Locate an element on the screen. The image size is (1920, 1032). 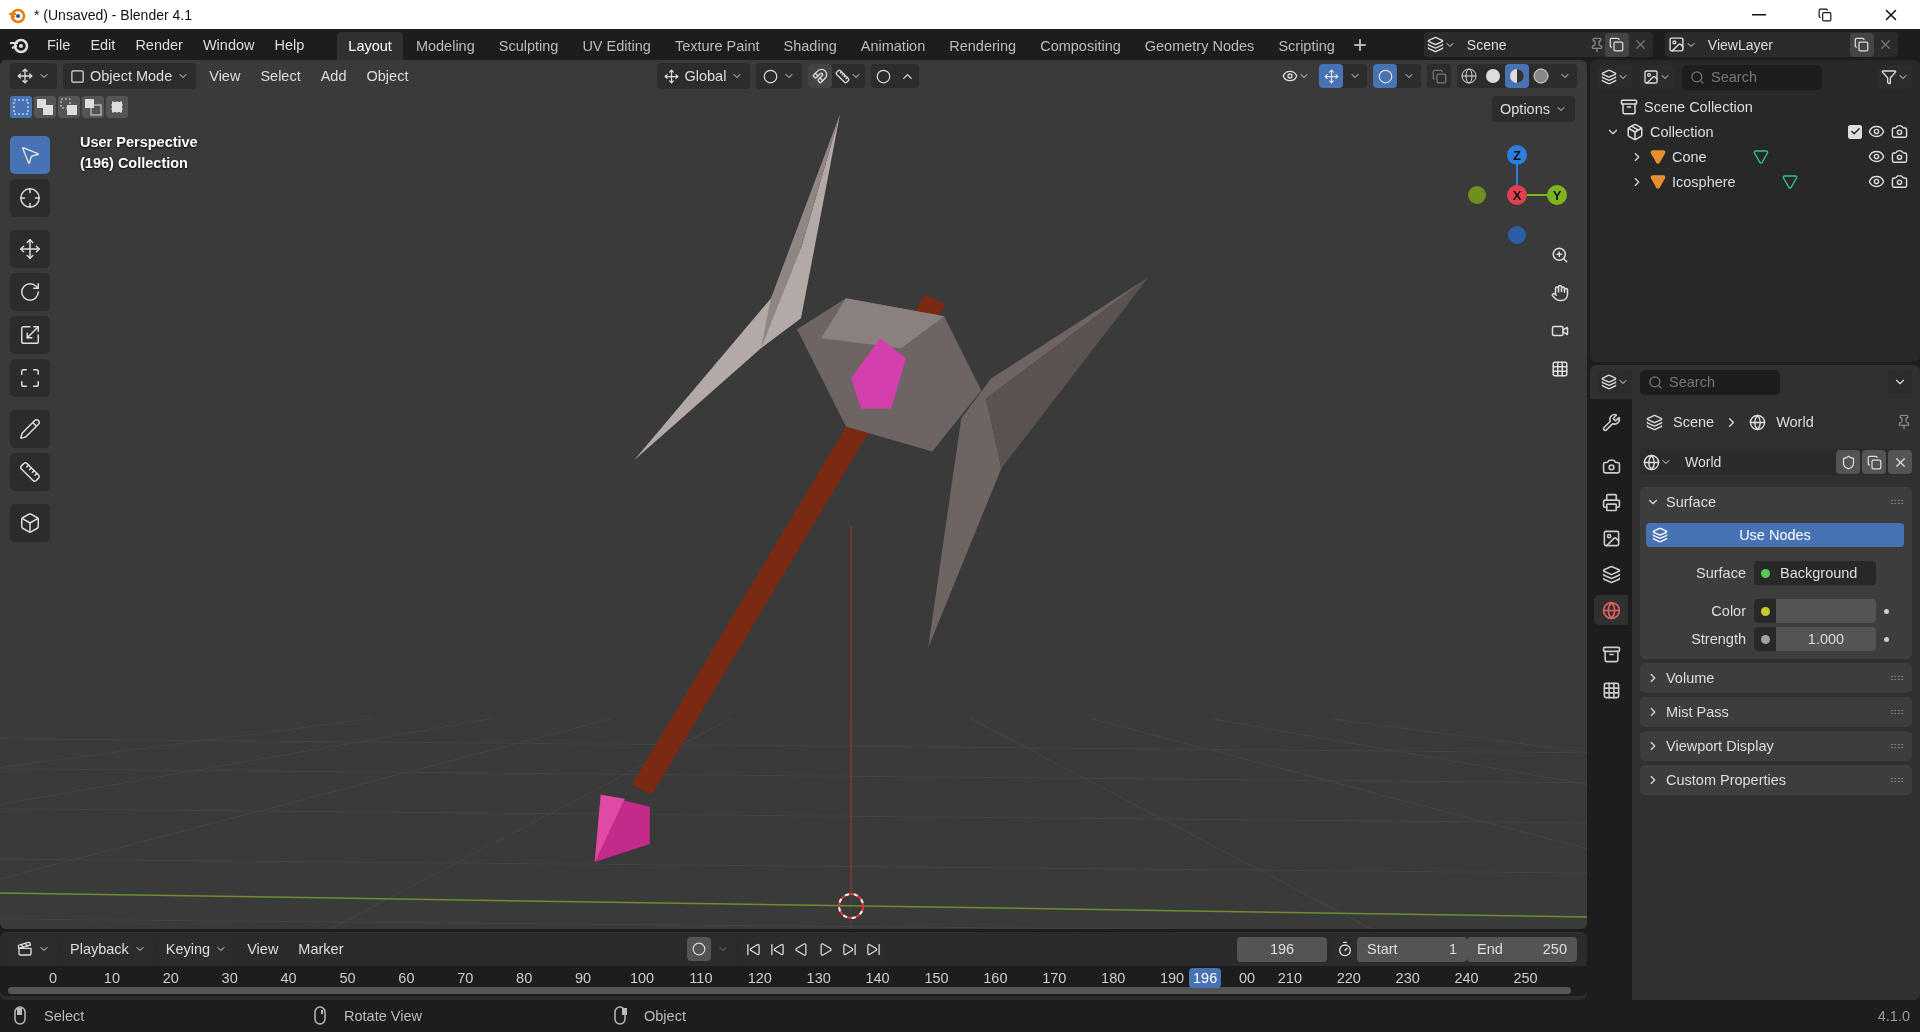
frame-number: 0 is located at coordinates (53, 978).